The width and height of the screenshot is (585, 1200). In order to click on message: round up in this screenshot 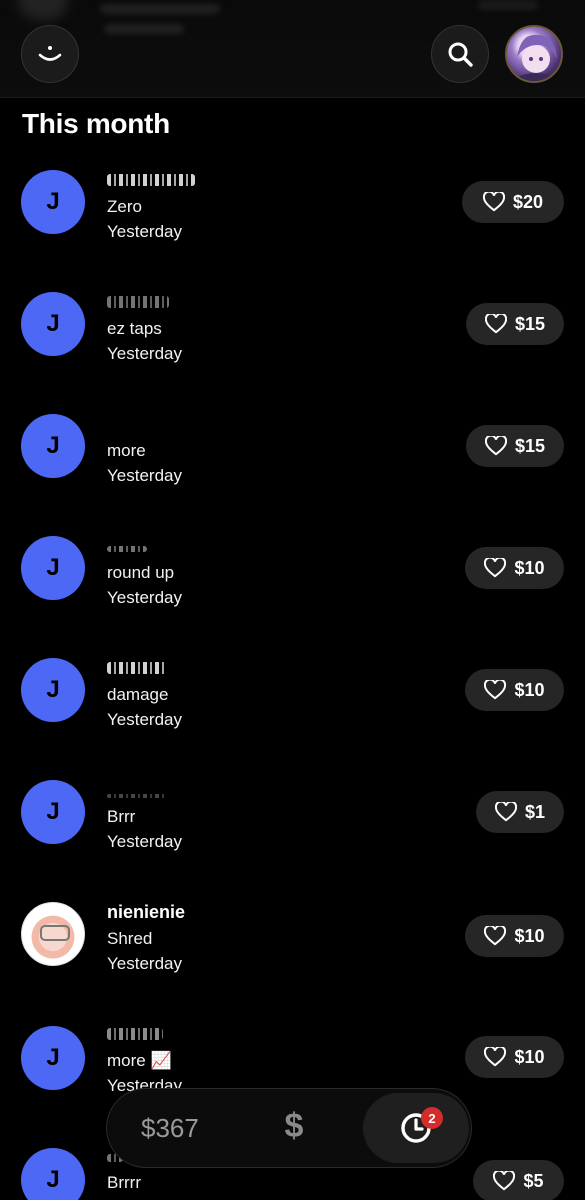, I will do `click(141, 572)`.